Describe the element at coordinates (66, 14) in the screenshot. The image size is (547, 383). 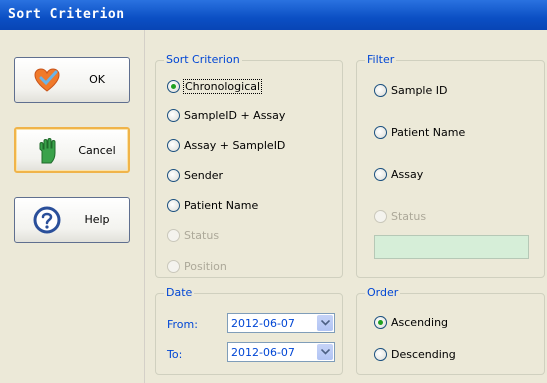
I see `window-title: Sort Criterion` at that location.